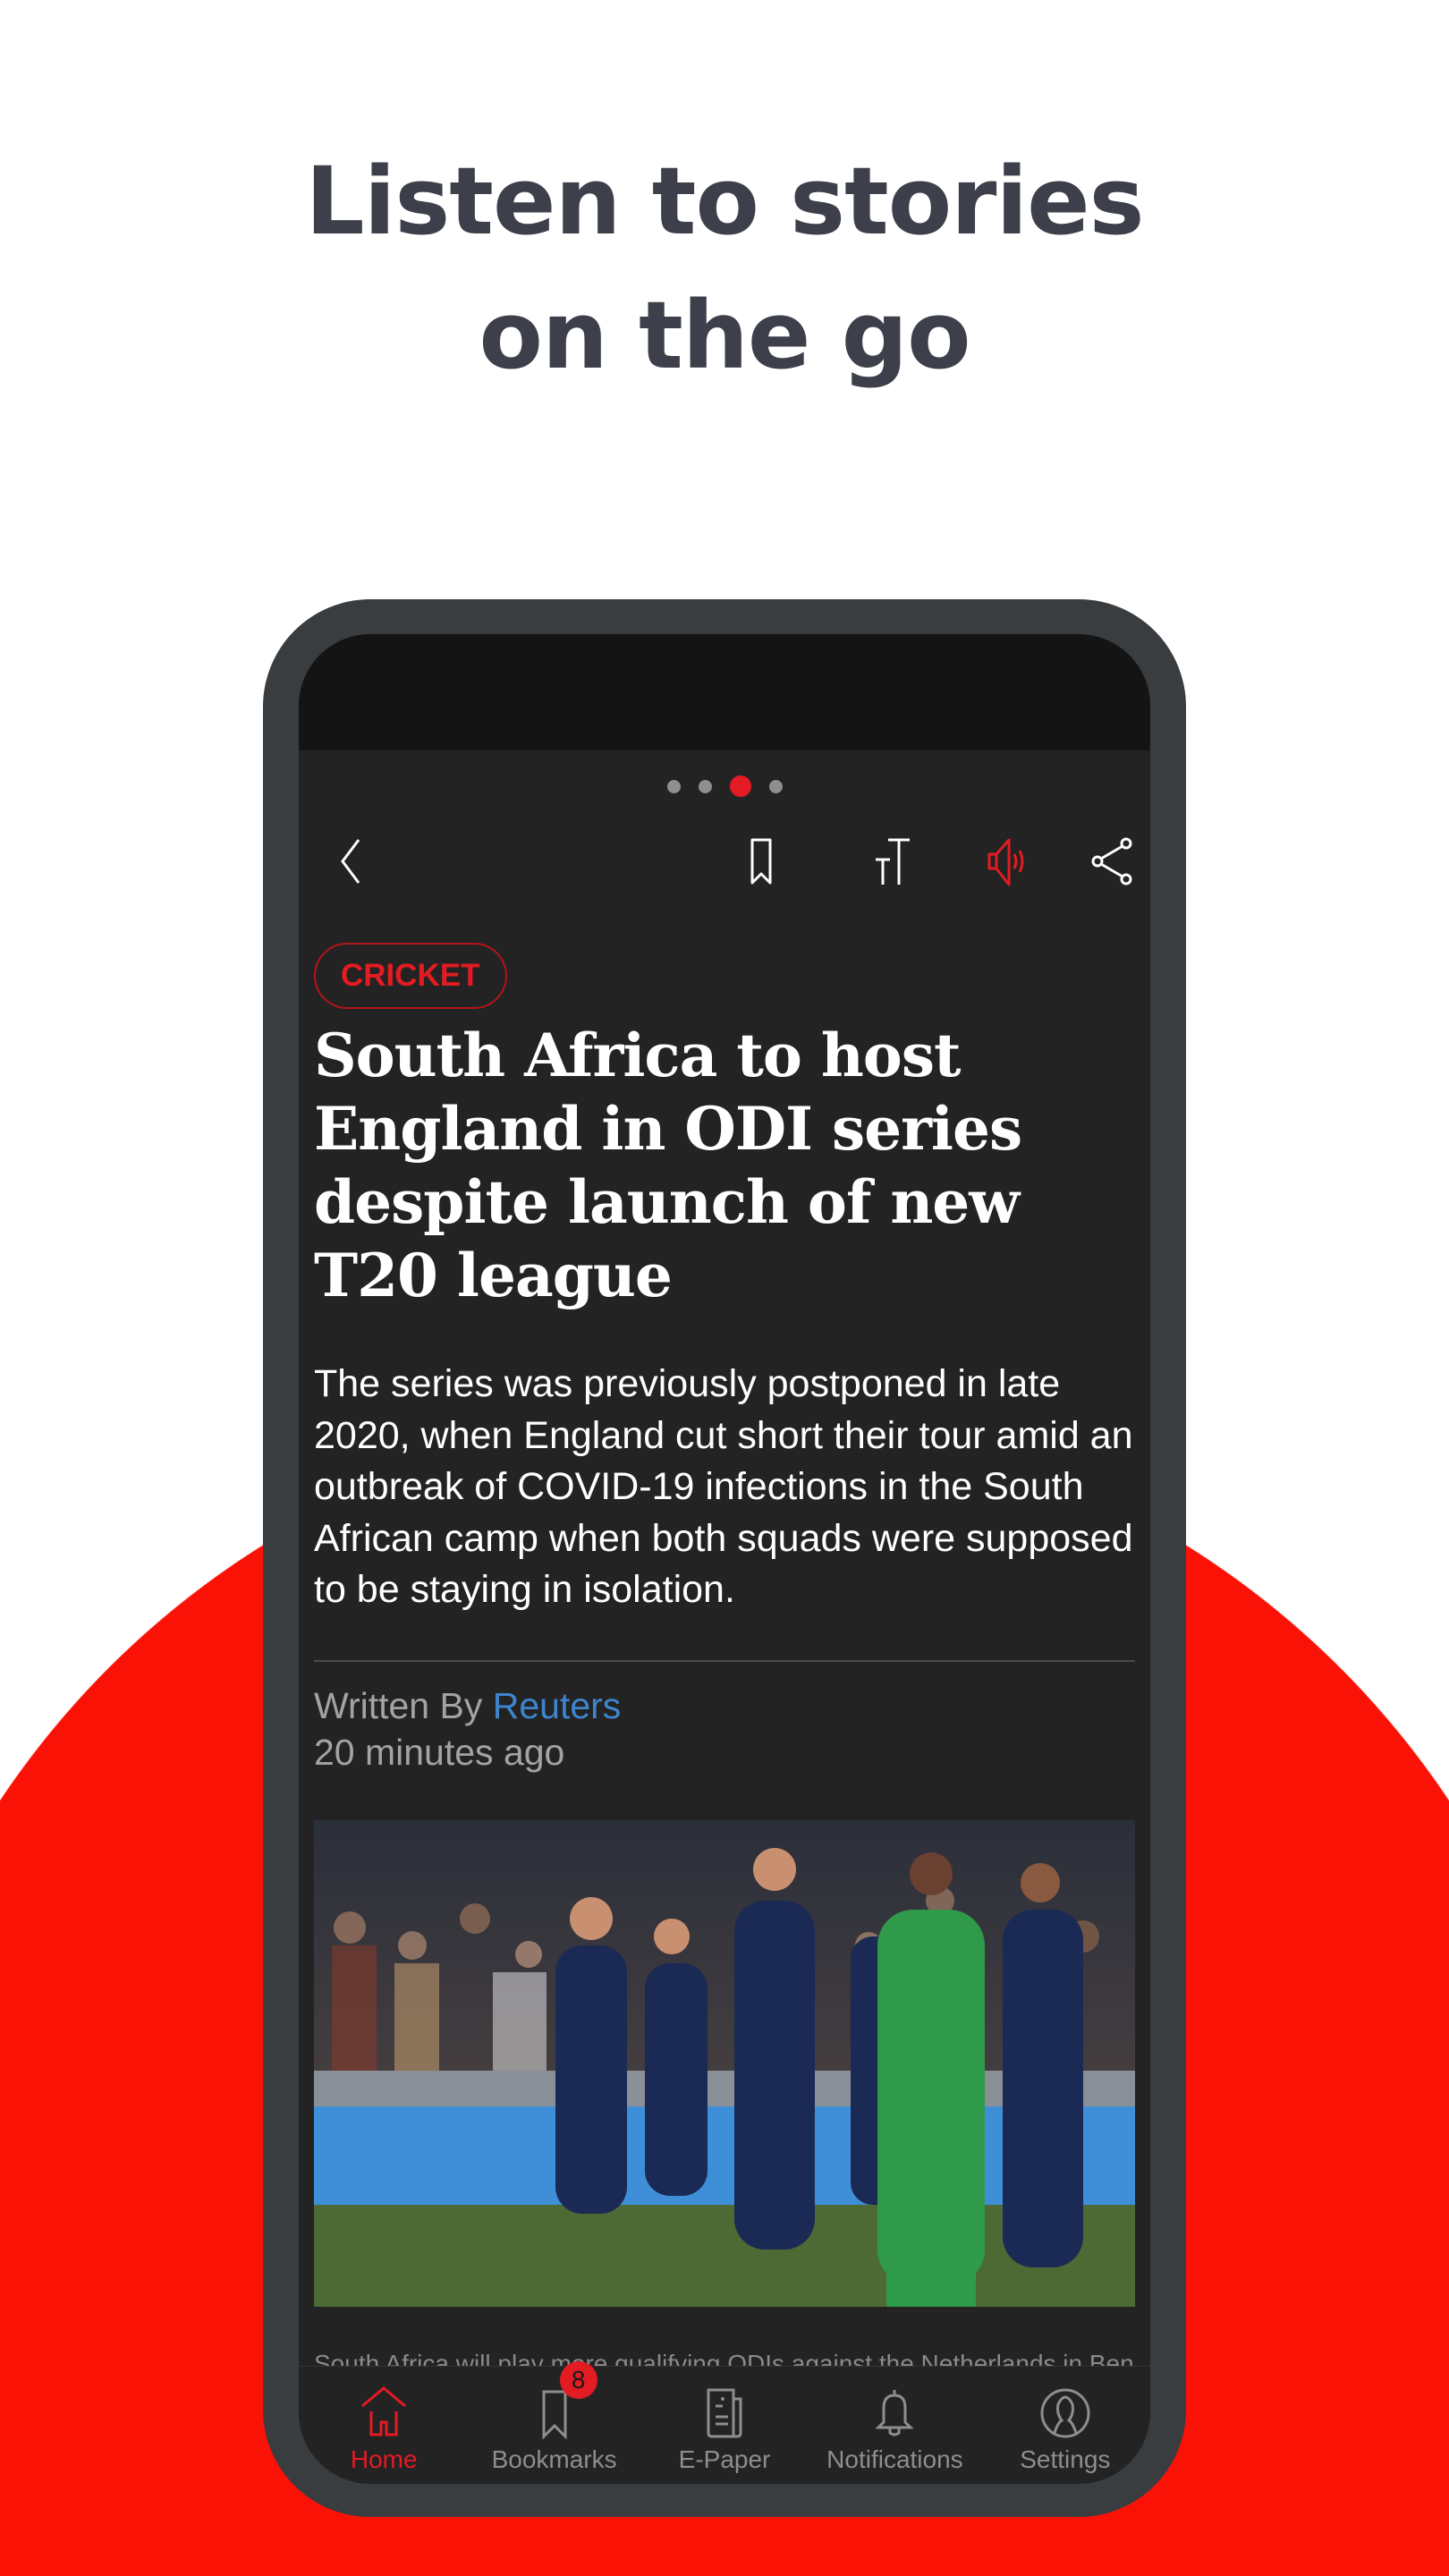 The height and width of the screenshot is (2576, 1449). I want to click on nav-label: Bookmarks, so click(554, 2459).